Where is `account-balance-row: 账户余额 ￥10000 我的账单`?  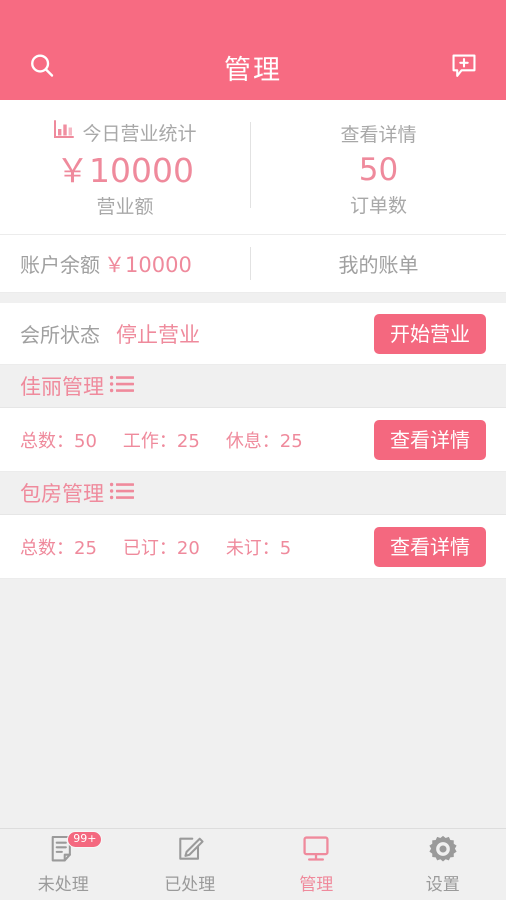
account-balance-row: 账户余额 ￥10000 我的账单 is located at coordinates (253, 264).